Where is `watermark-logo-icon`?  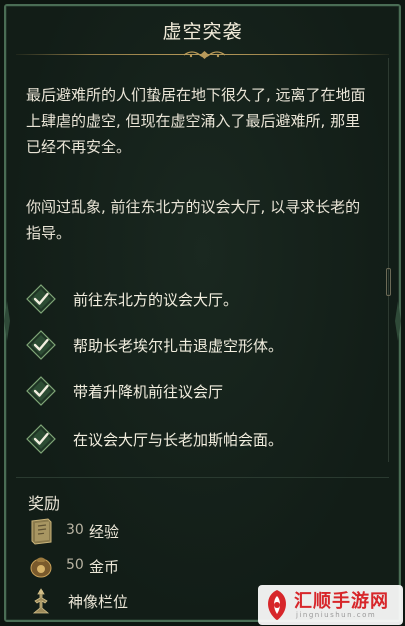
watermark-logo-icon is located at coordinates (277, 605).